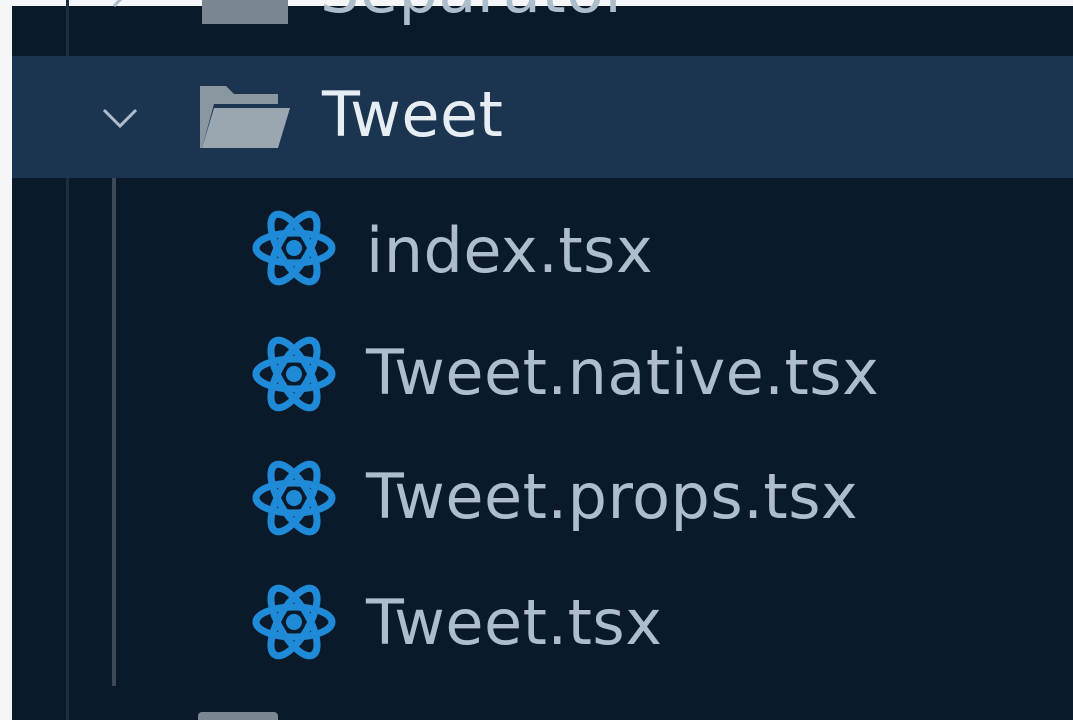 The height and width of the screenshot is (720, 1073). I want to click on tree-item-label: Tweet.tsx, so click(514, 622).